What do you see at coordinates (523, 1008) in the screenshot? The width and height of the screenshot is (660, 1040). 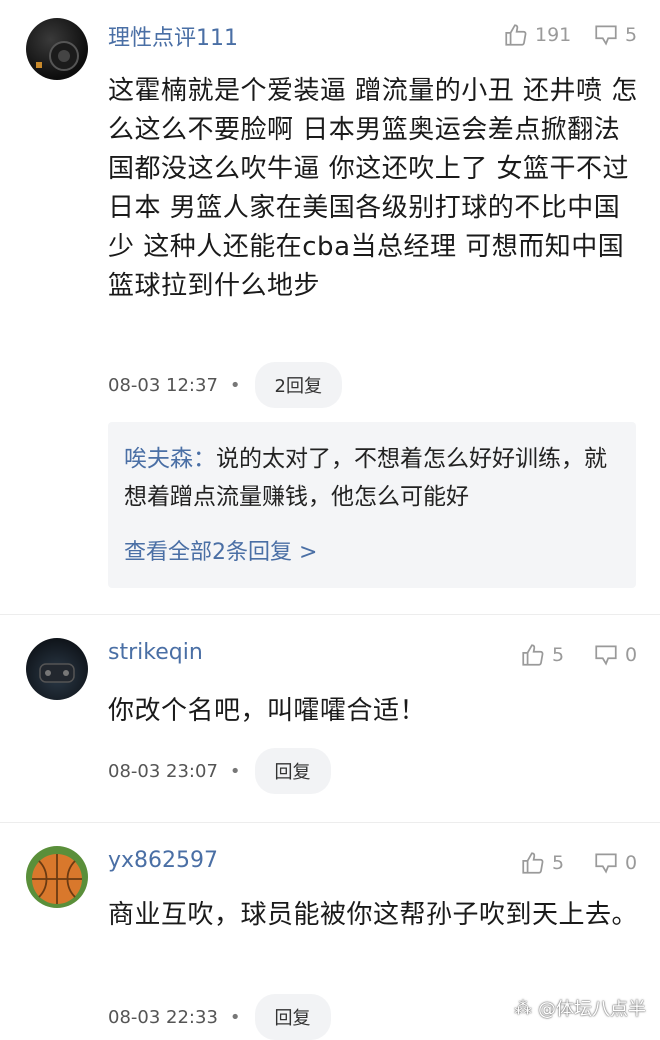 I see `watermark-logo-icon: ⁂` at bounding box center [523, 1008].